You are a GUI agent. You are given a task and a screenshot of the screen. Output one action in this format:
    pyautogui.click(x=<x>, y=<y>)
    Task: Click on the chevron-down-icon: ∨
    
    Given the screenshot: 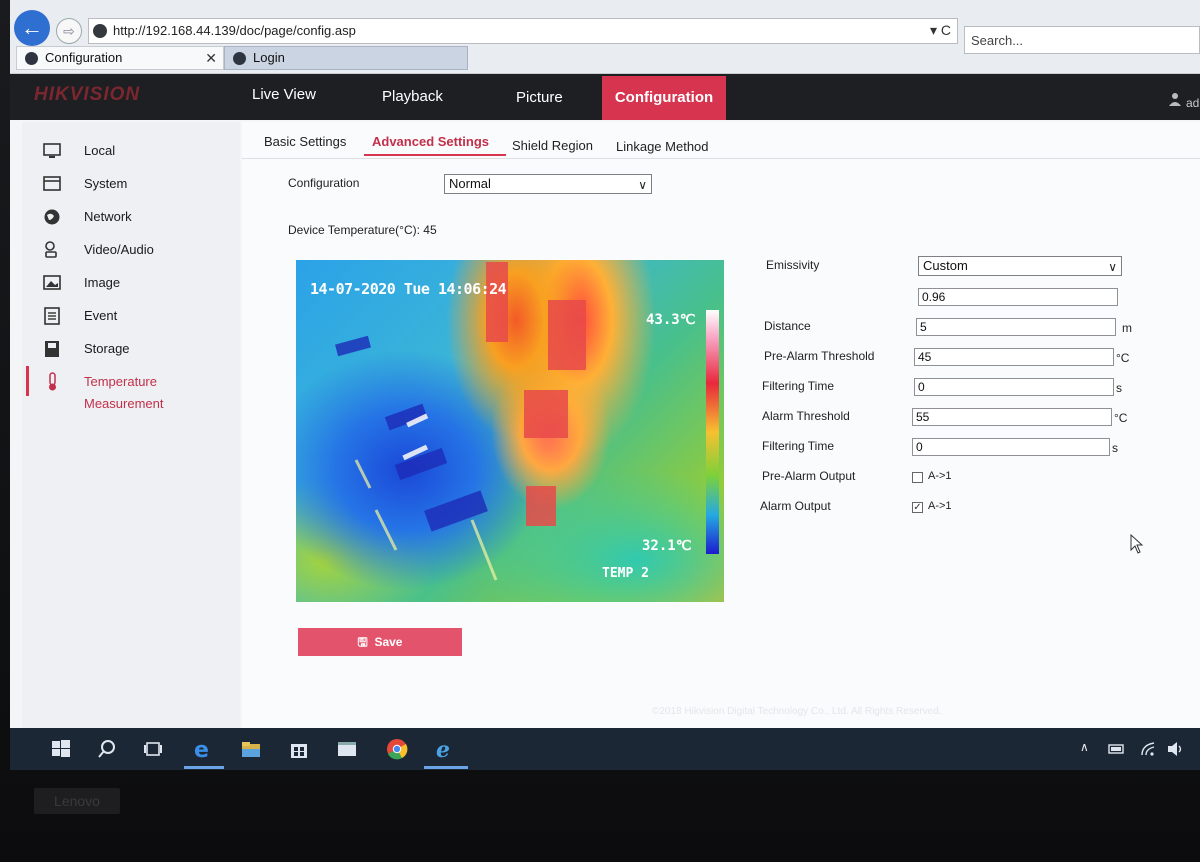 What is the action you would take?
    pyautogui.click(x=642, y=185)
    